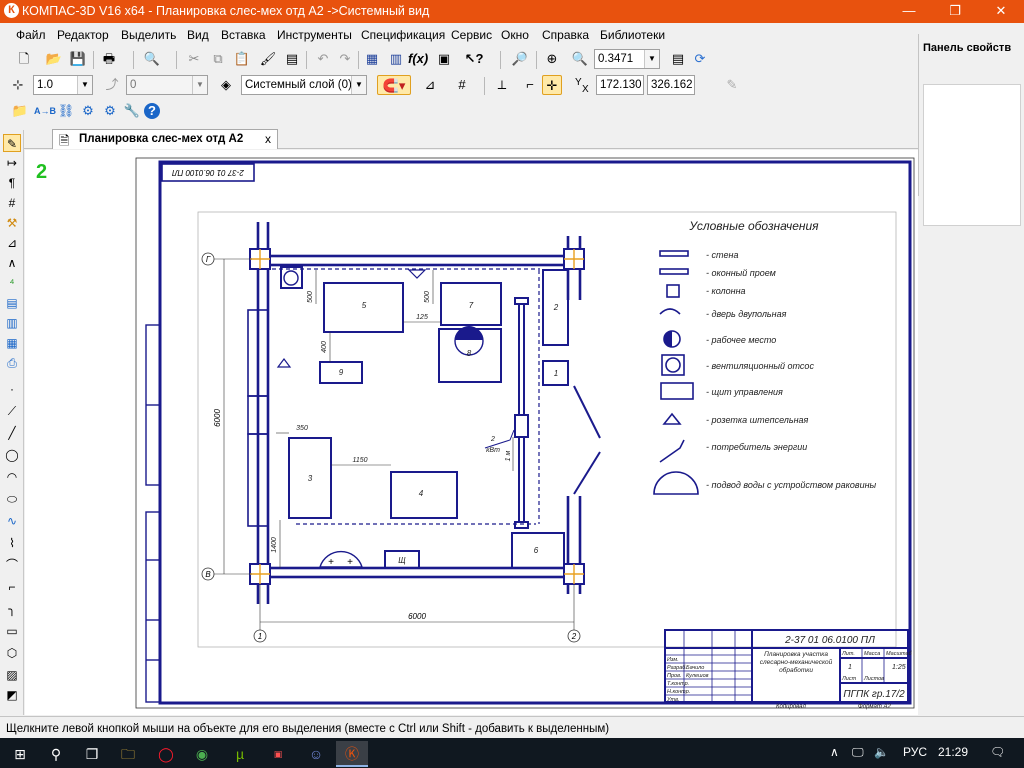  I want to click on zoom-fit-icon: ⊕, so click(552, 59).